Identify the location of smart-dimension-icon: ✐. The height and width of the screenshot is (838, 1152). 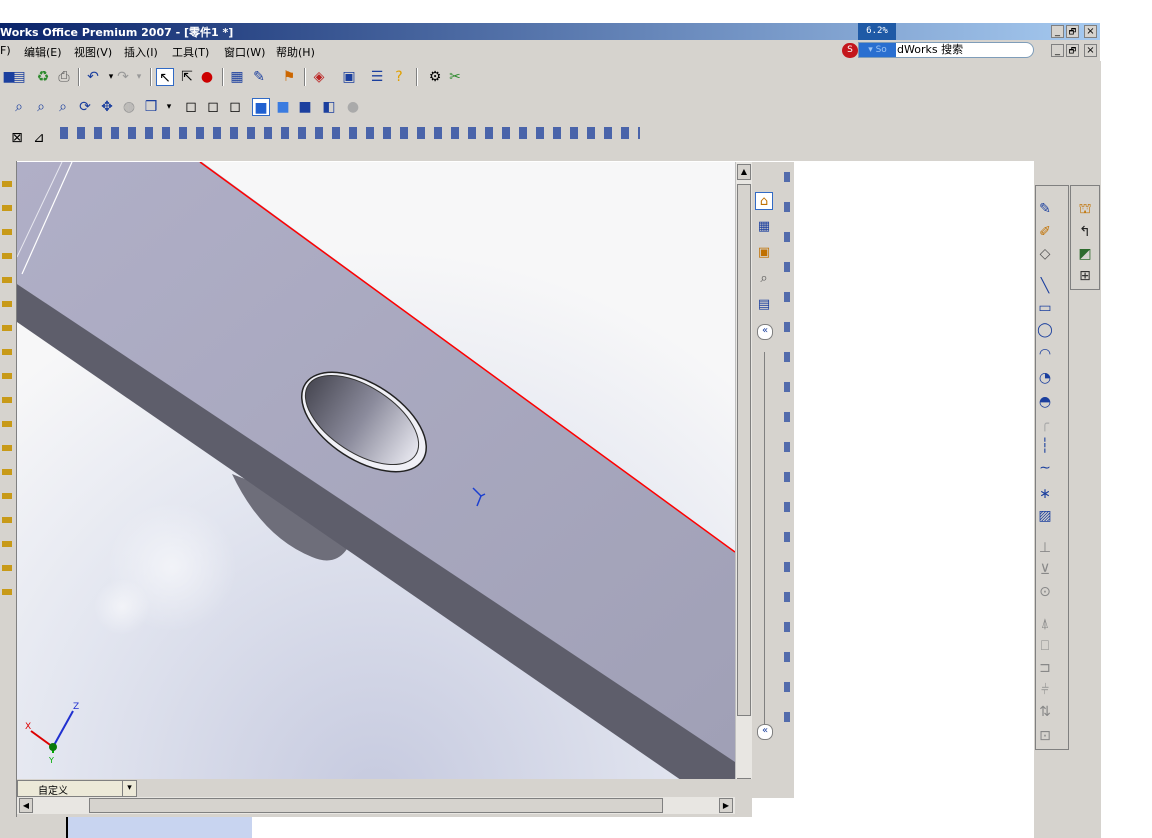
(1045, 232).